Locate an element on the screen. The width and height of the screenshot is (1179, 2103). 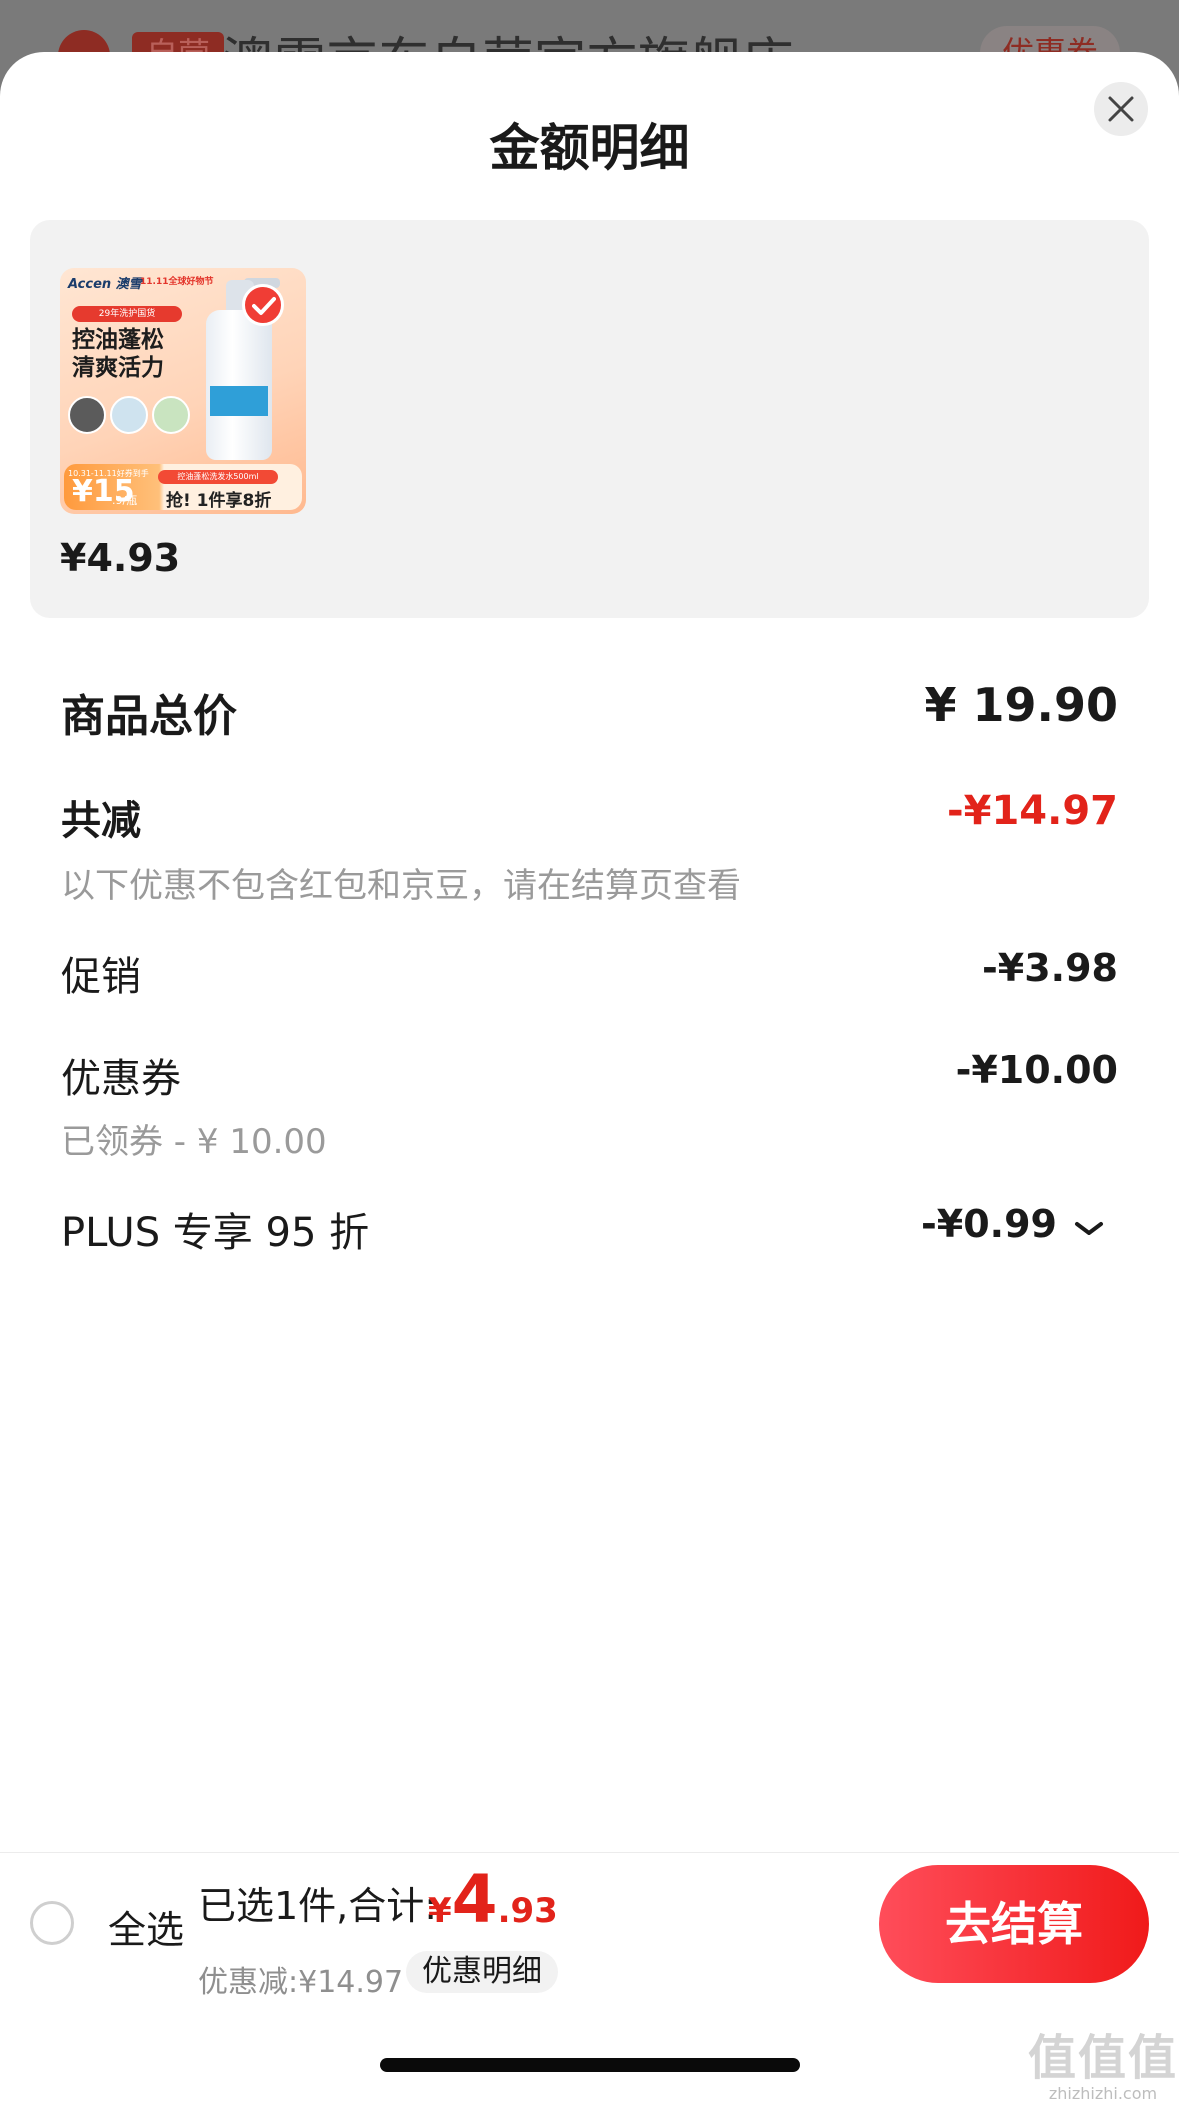
watermark-url: zhizhizhi.com is located at coordinates (1103, 2093).